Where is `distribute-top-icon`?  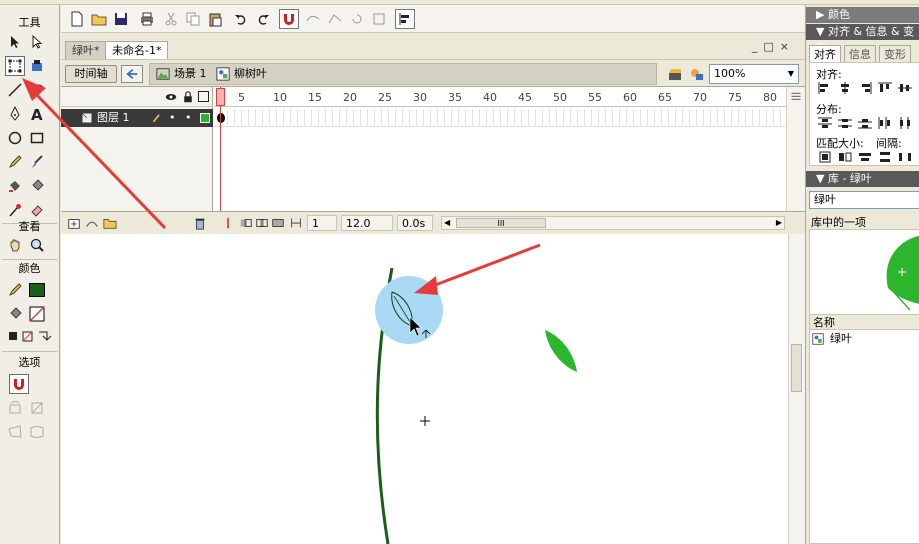 distribute-top-icon is located at coordinates (825, 123).